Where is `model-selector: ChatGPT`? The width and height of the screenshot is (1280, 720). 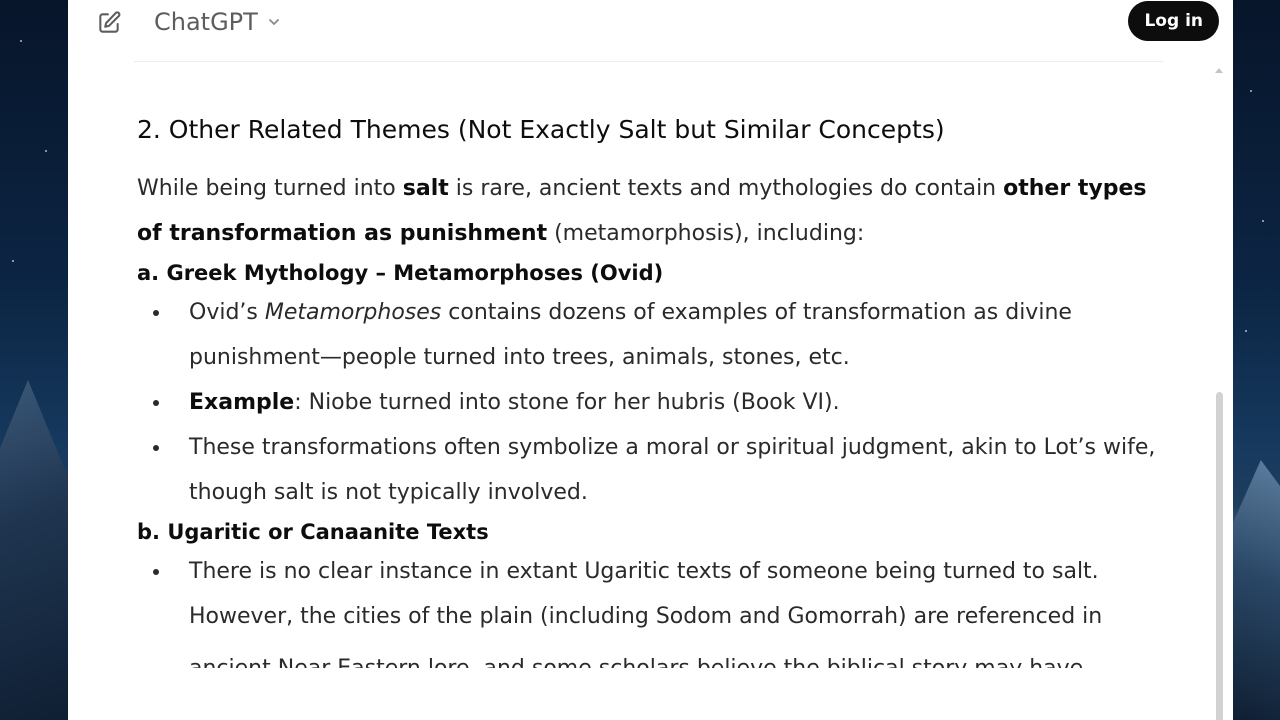
model-selector: ChatGPT is located at coordinates (218, 22).